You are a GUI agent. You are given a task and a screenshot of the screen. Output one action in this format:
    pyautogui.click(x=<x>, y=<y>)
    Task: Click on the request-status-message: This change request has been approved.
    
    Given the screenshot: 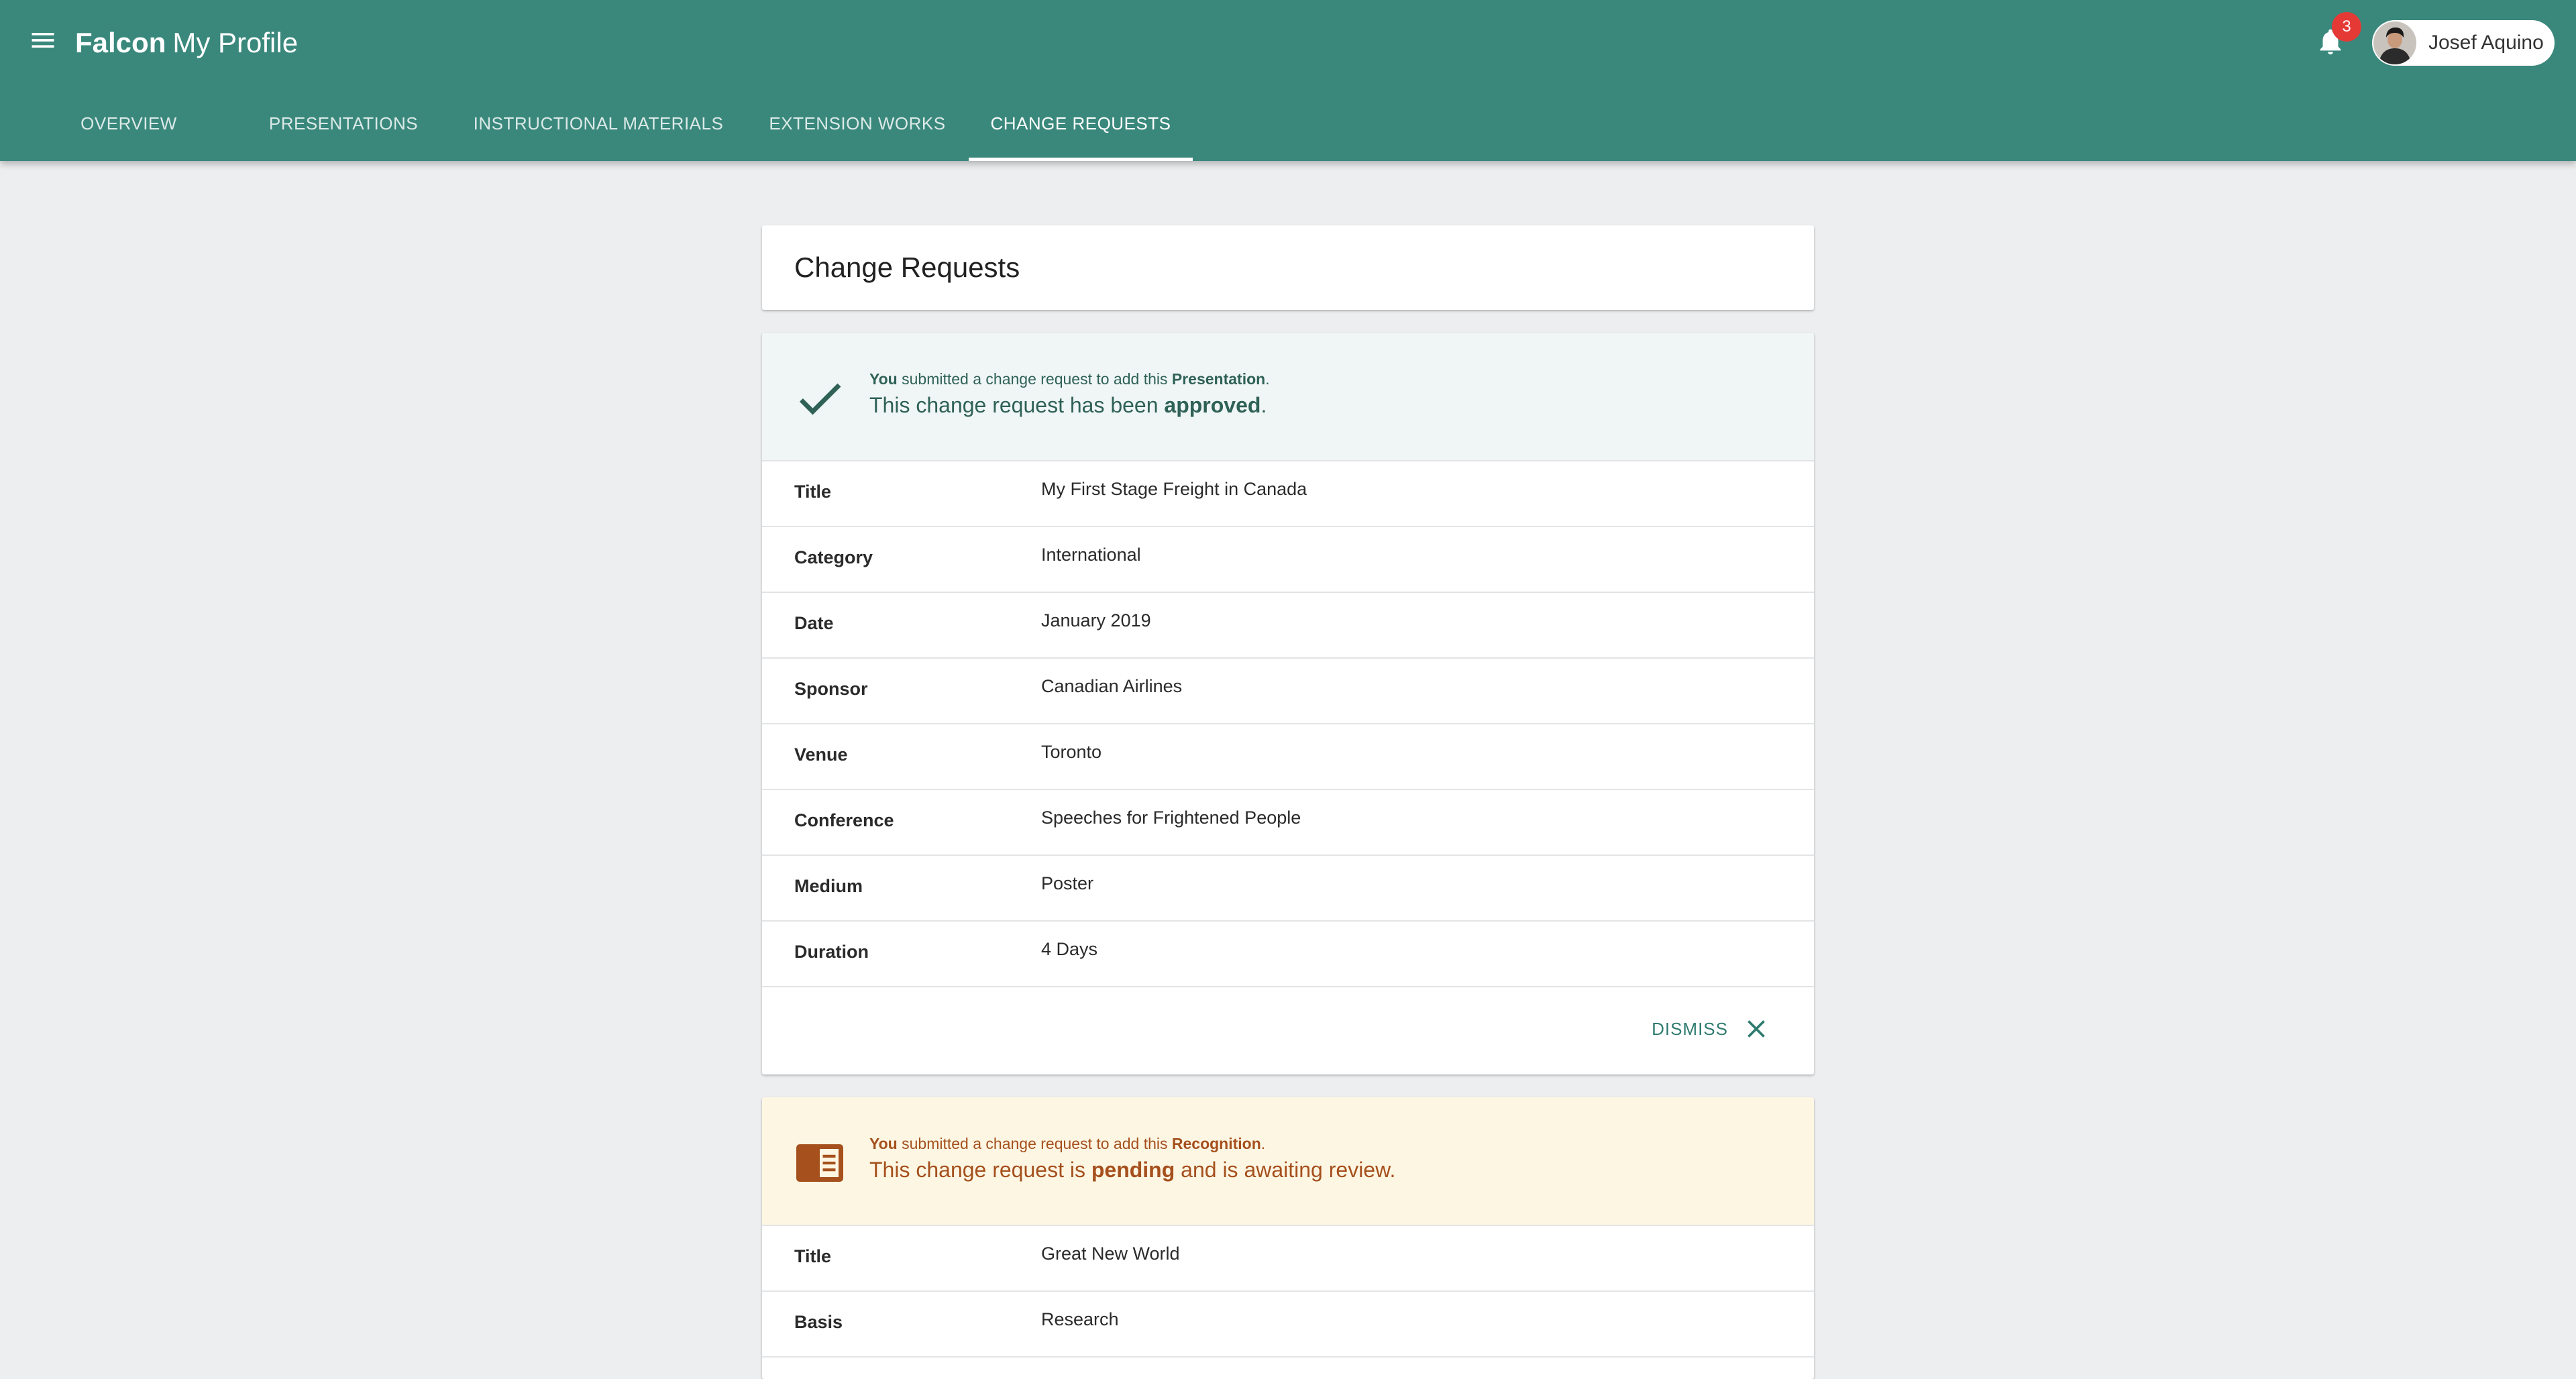 What is the action you would take?
    pyautogui.click(x=1068, y=405)
    